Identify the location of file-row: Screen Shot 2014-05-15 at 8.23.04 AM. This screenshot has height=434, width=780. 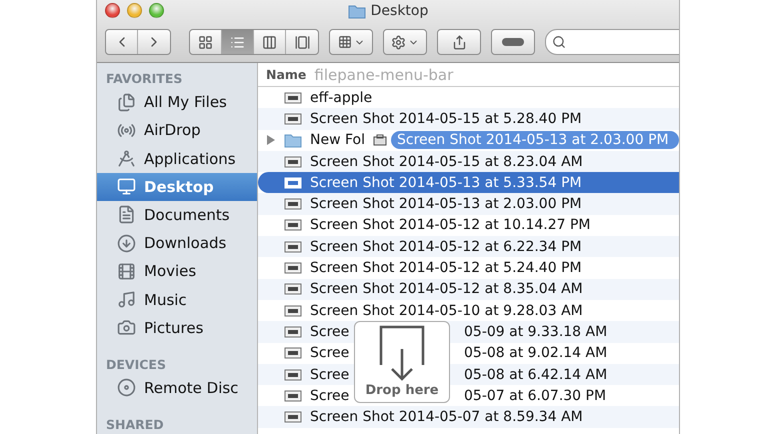
(468, 161).